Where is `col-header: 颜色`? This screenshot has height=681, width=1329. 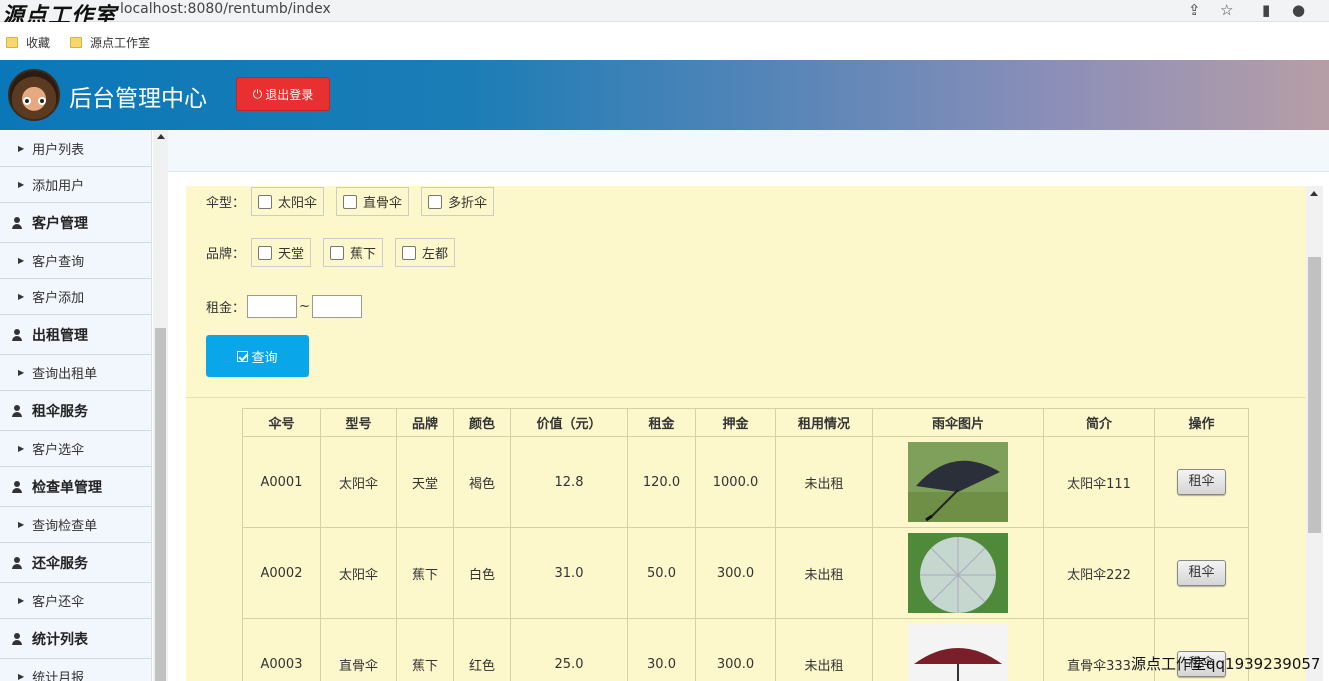 col-header: 颜色 is located at coordinates (482, 422).